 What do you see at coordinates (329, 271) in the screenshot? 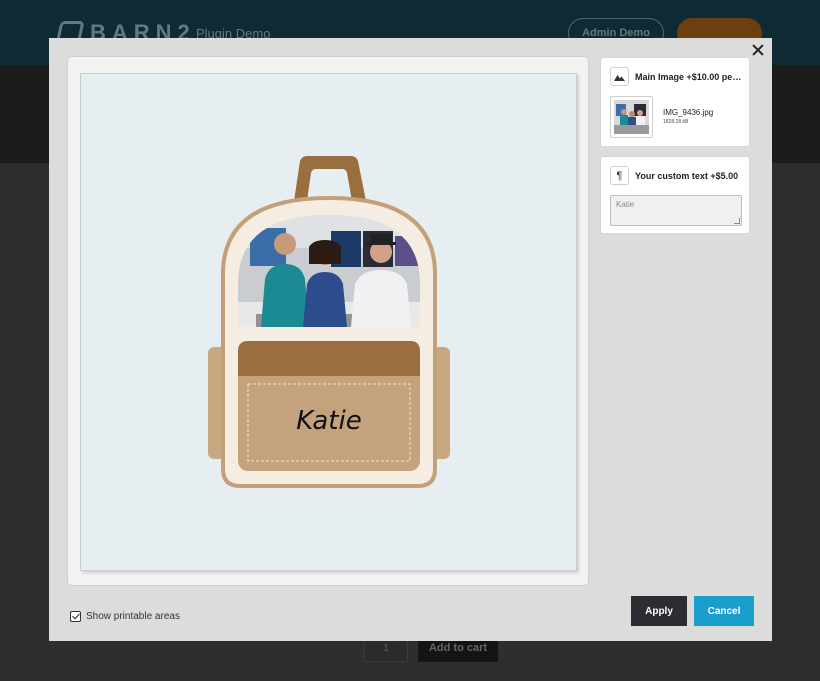
I see `uploaded-photo` at bounding box center [329, 271].